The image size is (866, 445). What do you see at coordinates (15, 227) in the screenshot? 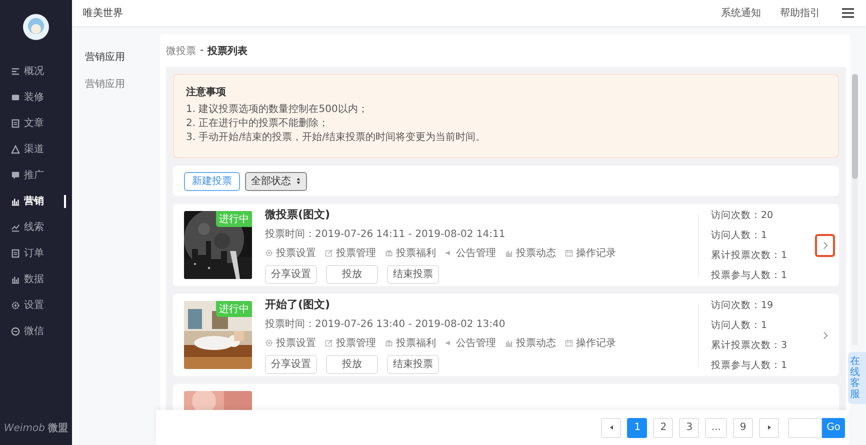
I see `line-chart-icon` at bounding box center [15, 227].